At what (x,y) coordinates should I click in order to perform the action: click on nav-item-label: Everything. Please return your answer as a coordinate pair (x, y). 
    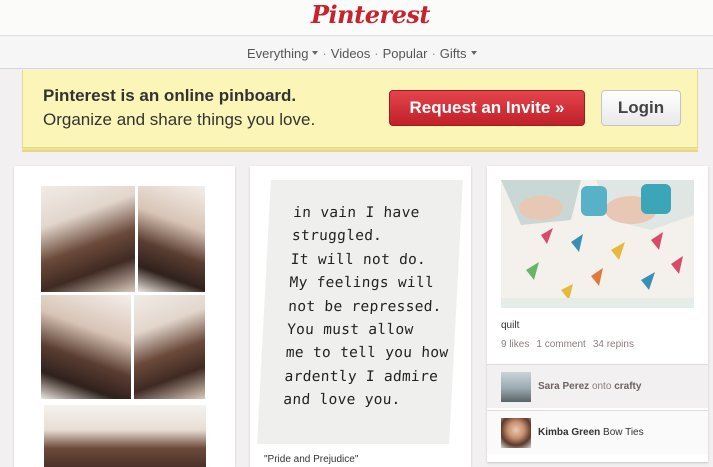
    Looking at the image, I should click on (278, 53).